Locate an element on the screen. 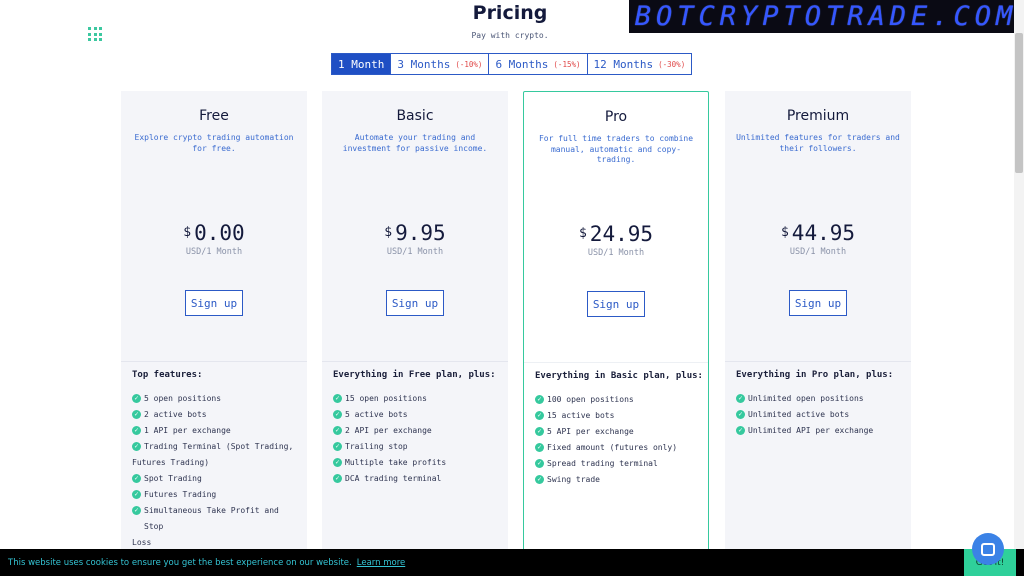  plan-price: $0.00 is located at coordinates (214, 233).